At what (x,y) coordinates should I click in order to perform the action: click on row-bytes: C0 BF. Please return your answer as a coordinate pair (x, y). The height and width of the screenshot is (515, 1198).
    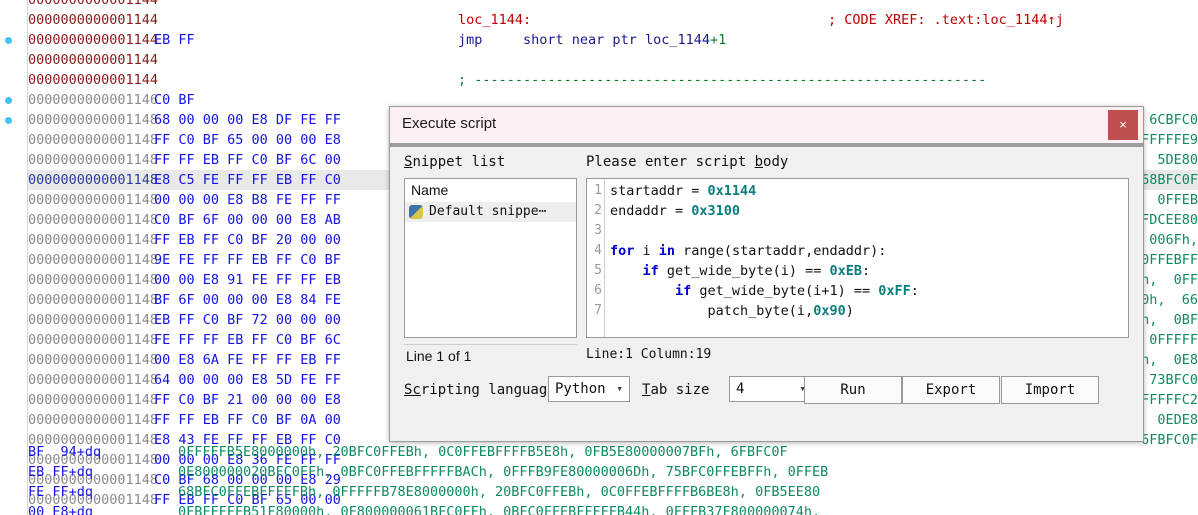
    Looking at the image, I should click on (174, 100).